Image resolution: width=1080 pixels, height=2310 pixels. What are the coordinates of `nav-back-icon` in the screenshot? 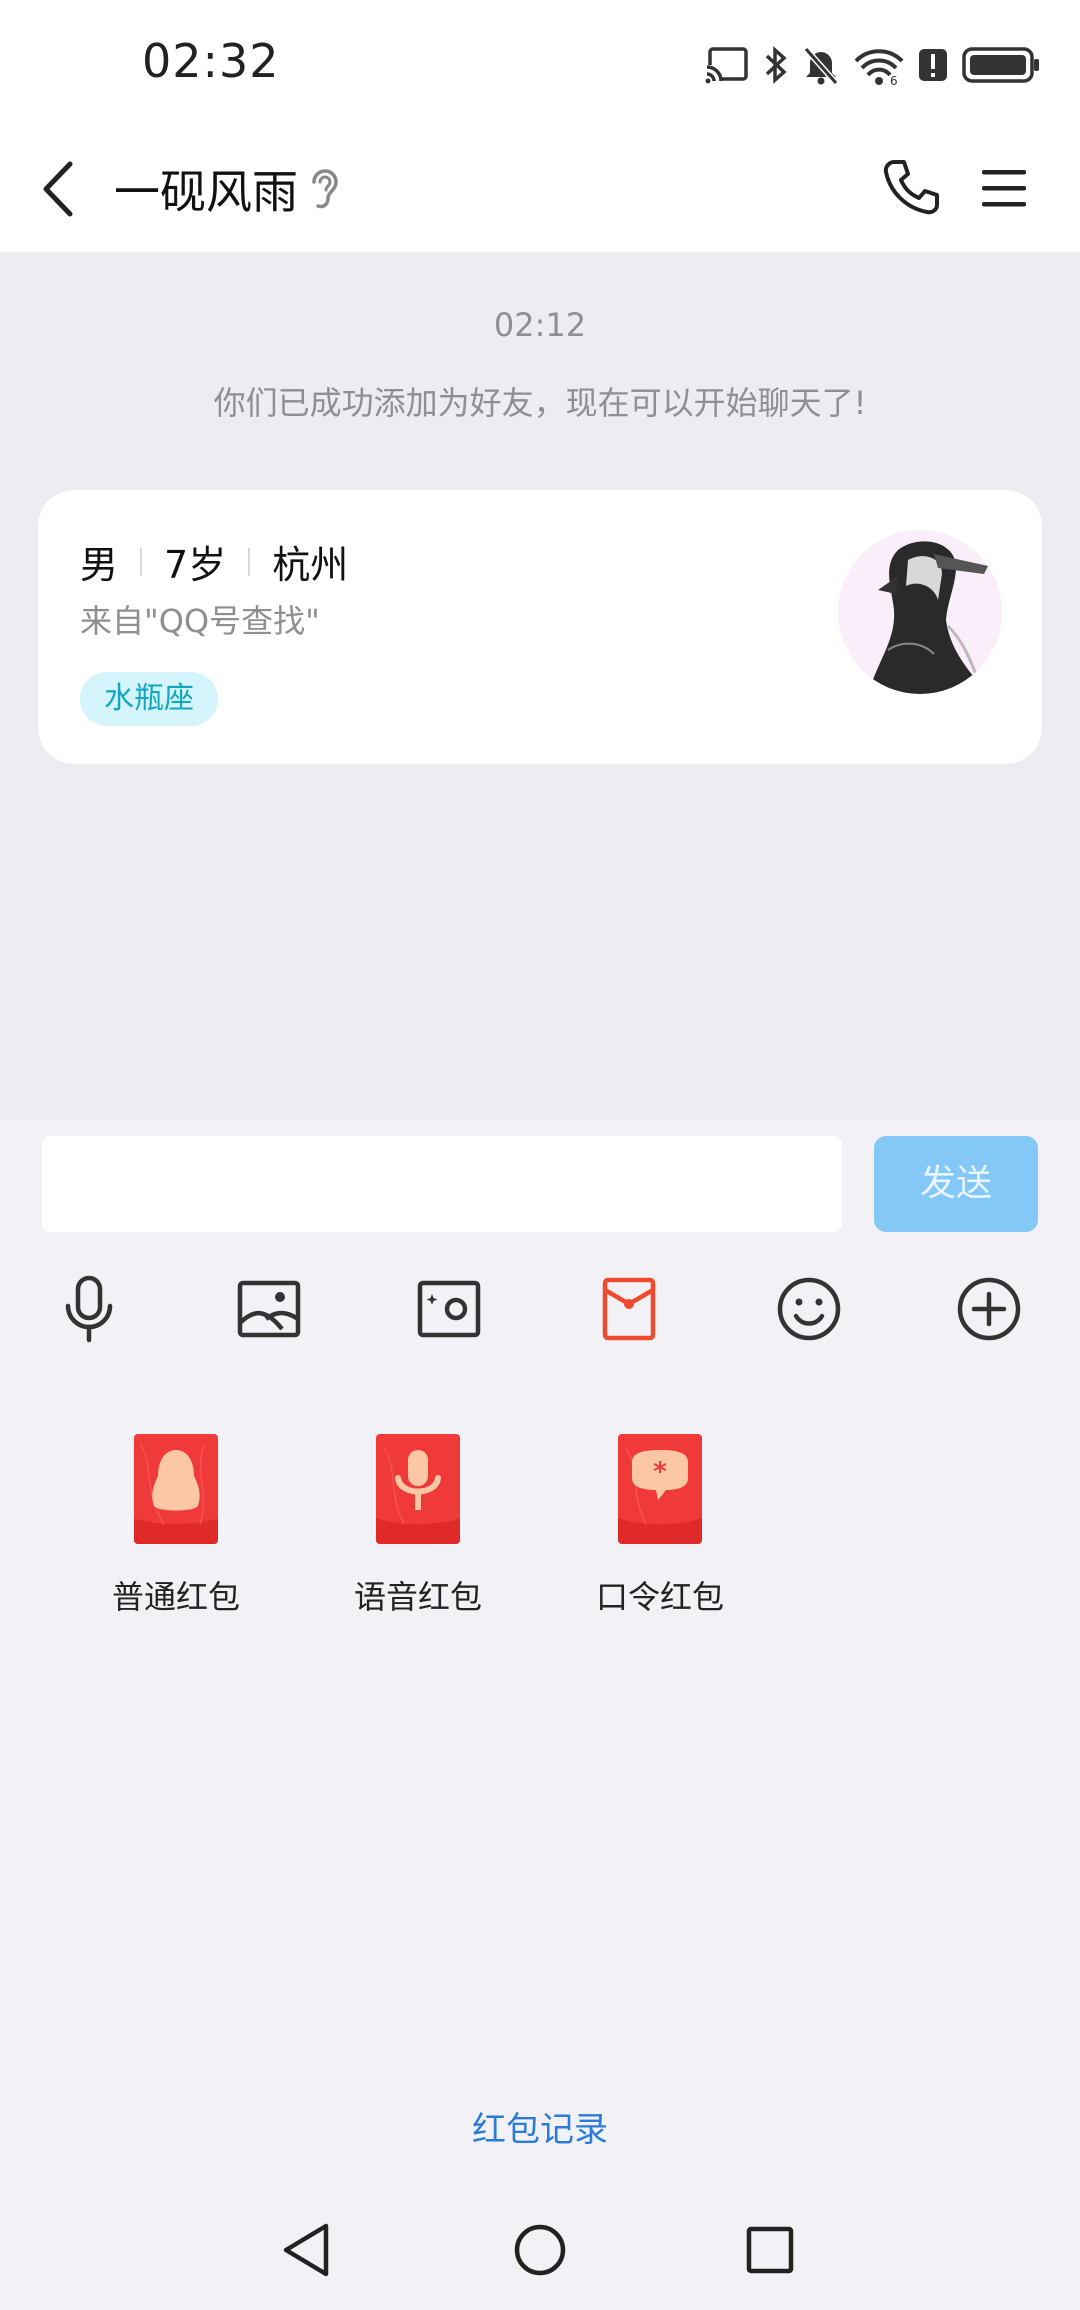 It's located at (308, 2250).